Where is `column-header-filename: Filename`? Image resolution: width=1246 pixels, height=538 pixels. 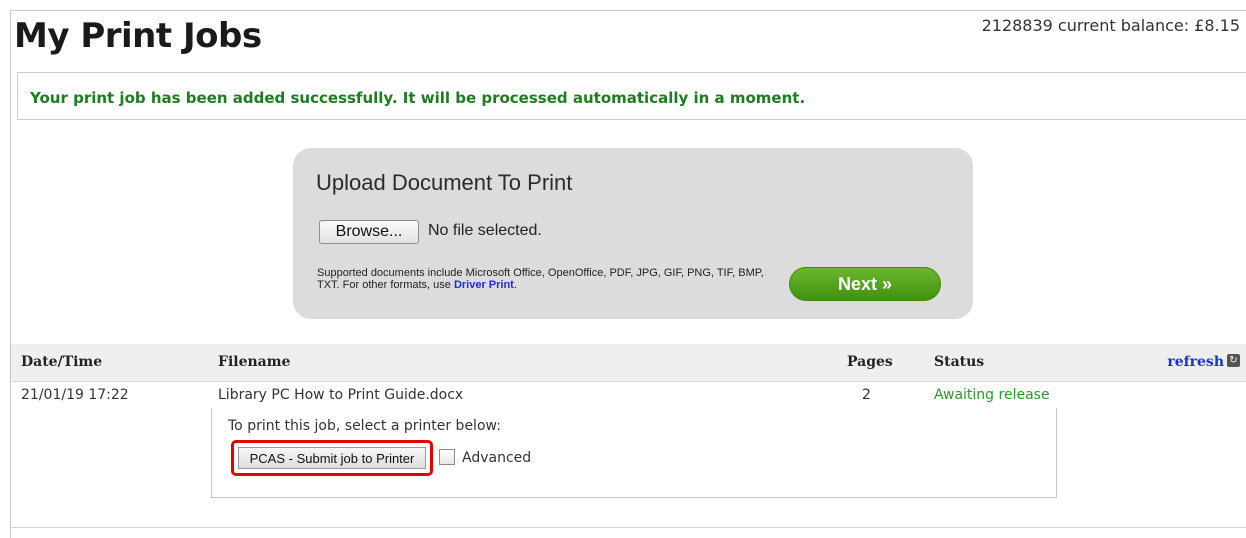 column-header-filename: Filename is located at coordinates (254, 362).